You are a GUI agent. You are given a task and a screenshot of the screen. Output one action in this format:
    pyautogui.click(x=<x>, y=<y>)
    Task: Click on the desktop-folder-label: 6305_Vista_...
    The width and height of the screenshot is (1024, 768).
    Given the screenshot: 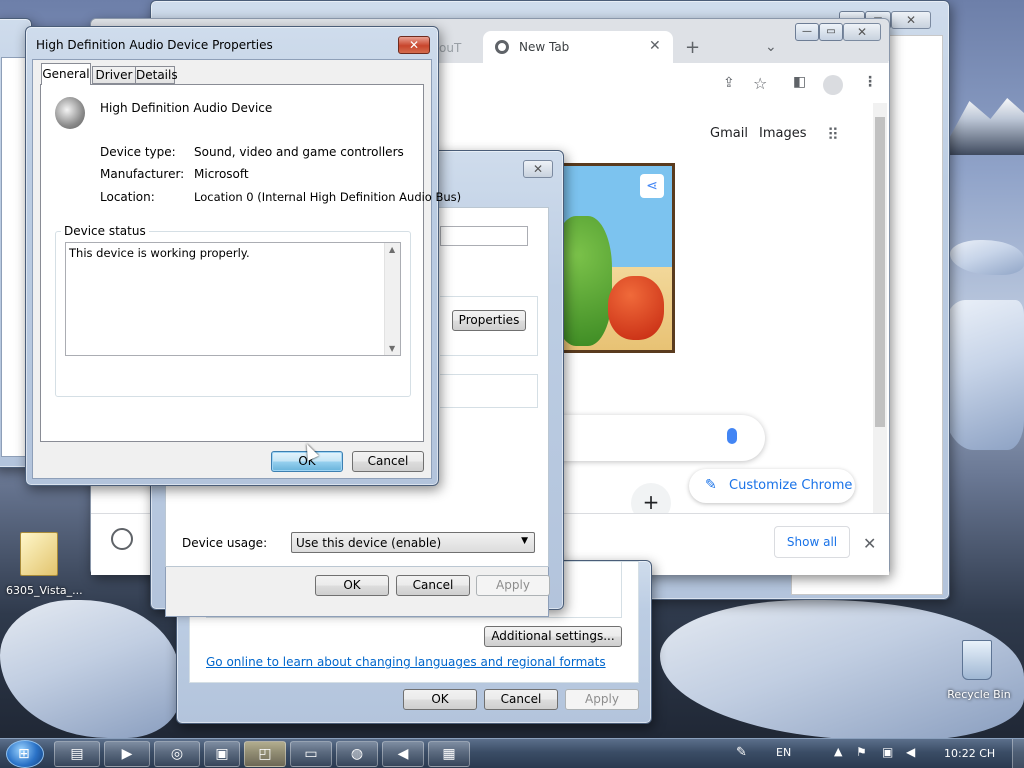 What is the action you would take?
    pyautogui.click(x=44, y=590)
    